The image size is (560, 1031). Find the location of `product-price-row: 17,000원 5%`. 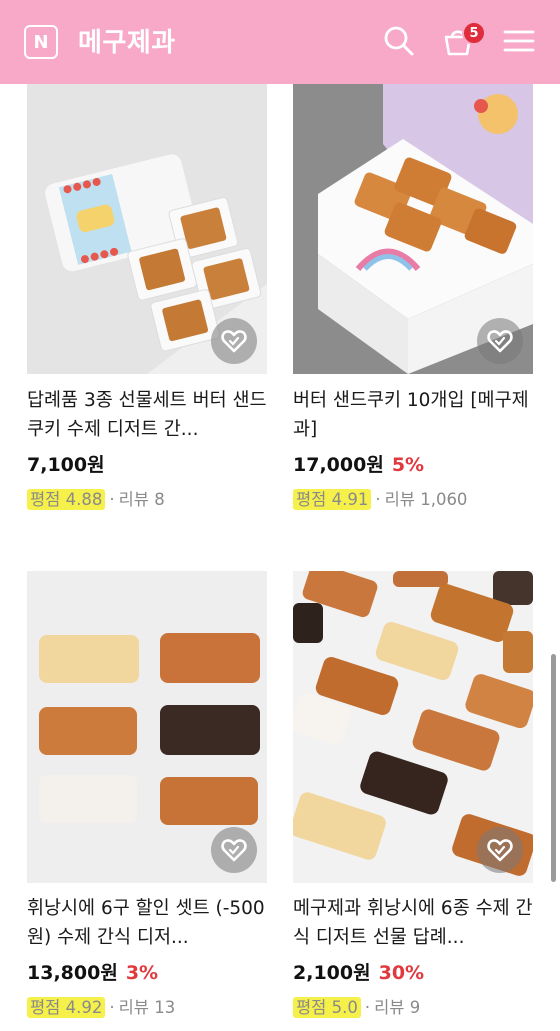

product-price-row: 17,000원 5% is located at coordinates (358, 463).